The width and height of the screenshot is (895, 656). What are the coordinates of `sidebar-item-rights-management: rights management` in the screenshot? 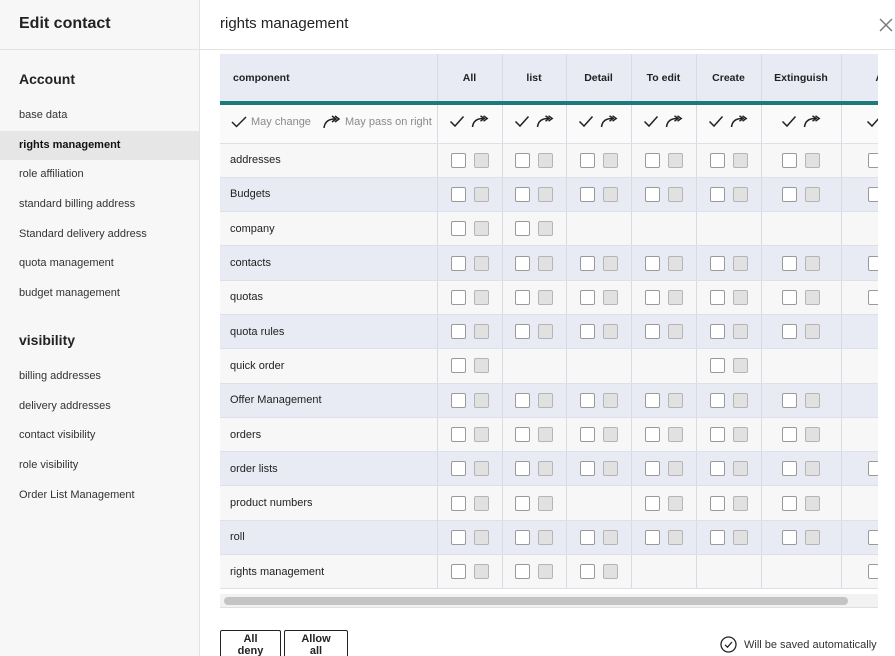 It's located at (99, 145).